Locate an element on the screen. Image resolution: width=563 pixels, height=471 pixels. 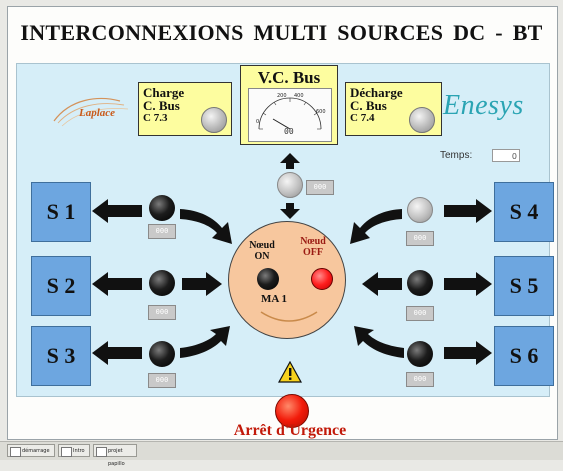
taskbar-item-label: Intro is located at coordinates (79, 451).